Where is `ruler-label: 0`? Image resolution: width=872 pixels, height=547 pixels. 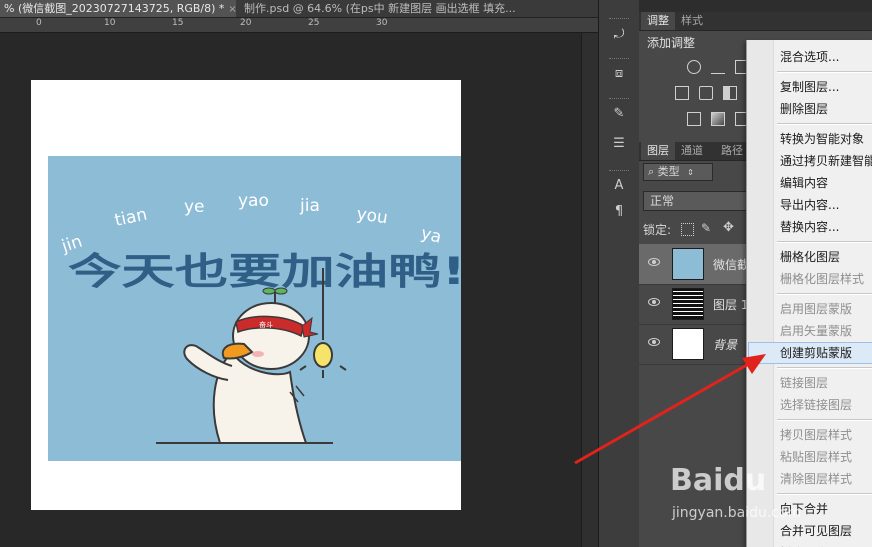
ruler-label: 0 is located at coordinates (39, 23).